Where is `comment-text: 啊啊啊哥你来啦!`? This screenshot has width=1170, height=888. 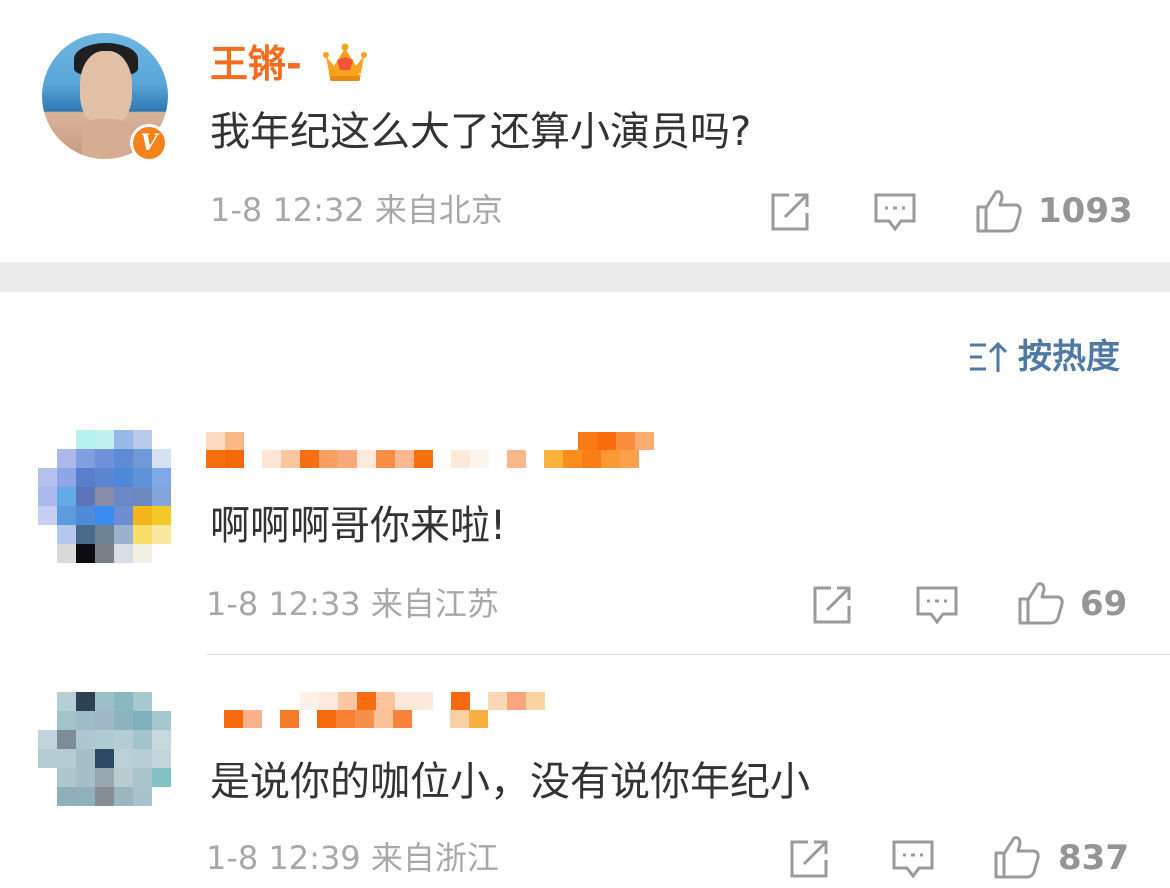
comment-text: 啊啊啊哥你来啦! is located at coordinates (358, 526).